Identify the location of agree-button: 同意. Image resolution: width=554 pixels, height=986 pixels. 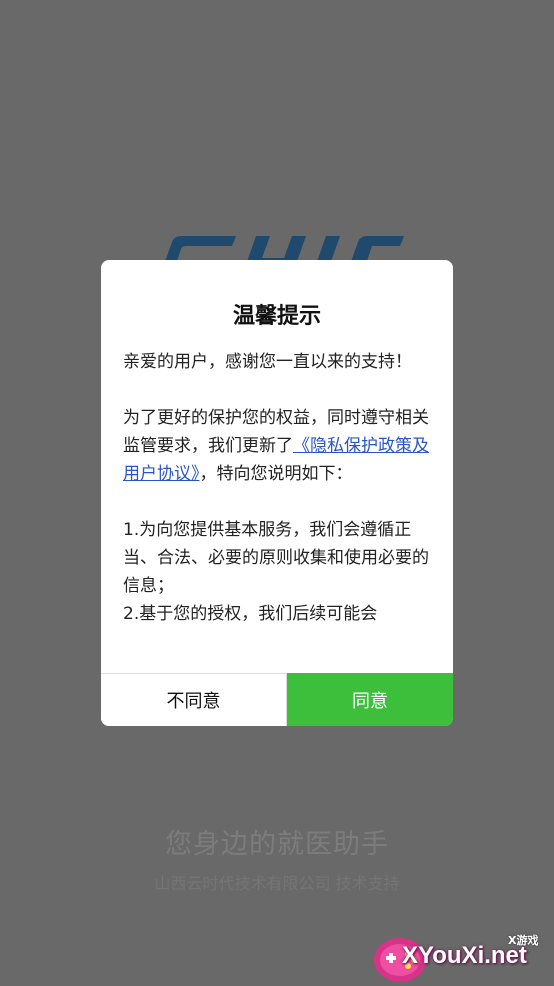
(370, 699).